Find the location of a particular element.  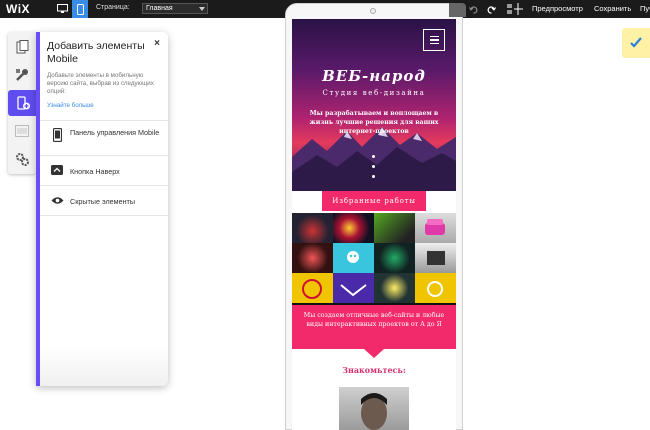

undo-icon is located at coordinates (472, 9).